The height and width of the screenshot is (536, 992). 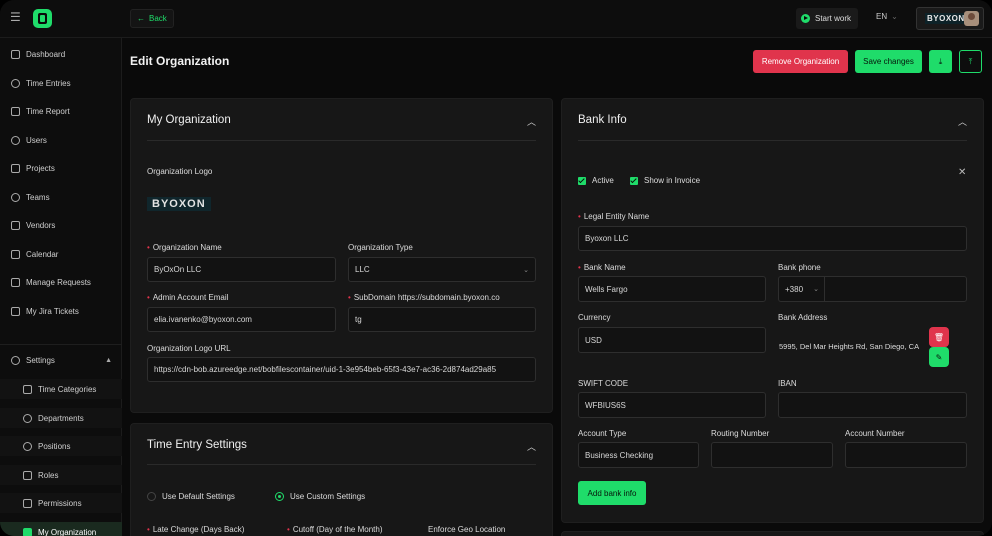 I want to click on sidebar-item-my-jira-tickets: My Jira Tickets, so click(x=61, y=311).